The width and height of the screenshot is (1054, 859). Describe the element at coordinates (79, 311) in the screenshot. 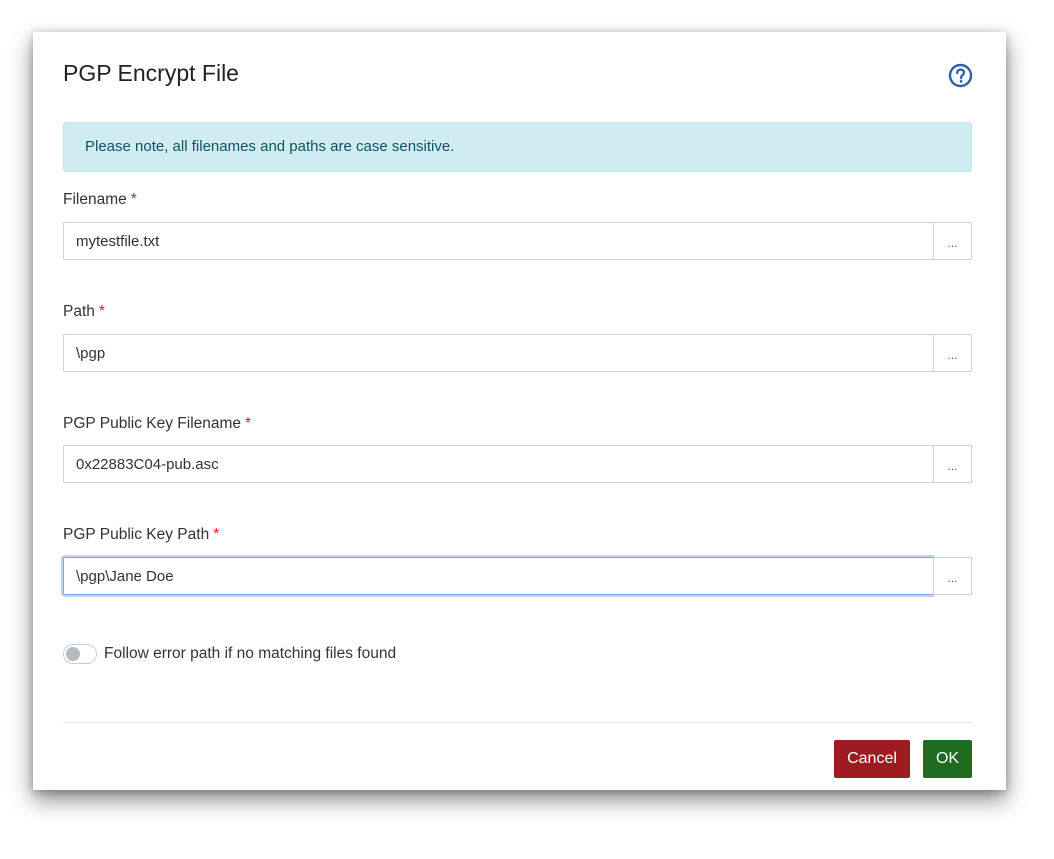

I see `path-label-text: Path` at that location.